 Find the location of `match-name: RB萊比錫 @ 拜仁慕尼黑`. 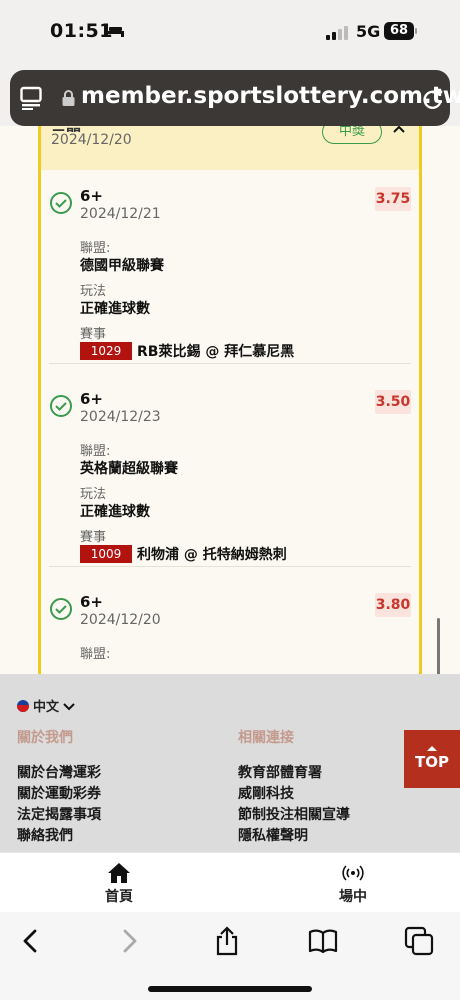

match-name: RB萊比錫 @ 拜仁慕尼黑 is located at coordinates (216, 352).